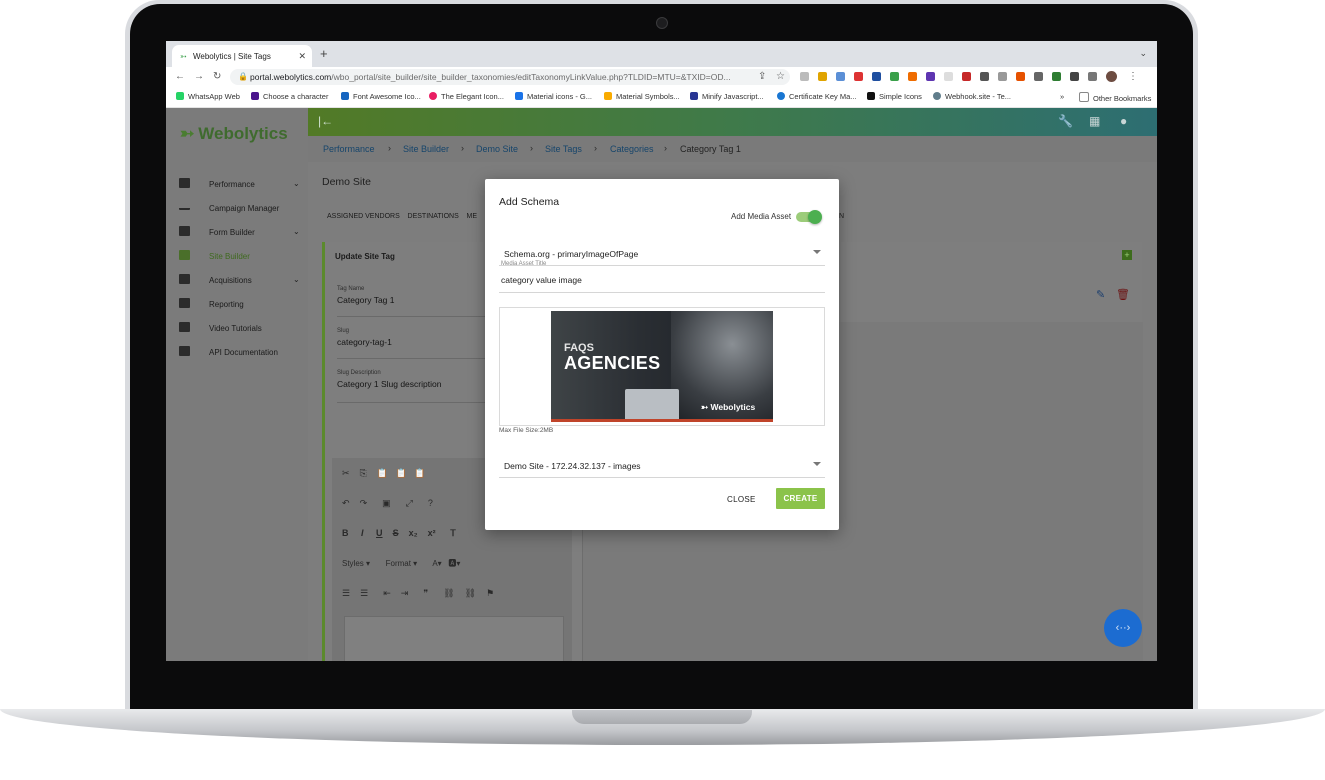 This screenshot has height=780, width=1325. Describe the element at coordinates (217, 76) in the screenshot. I see `reload-icon: ↻` at that location.